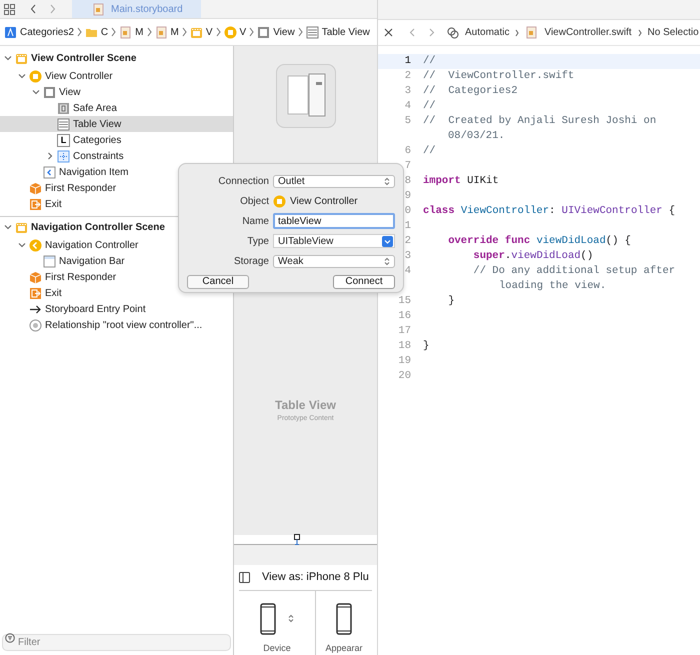 The image size is (700, 655). Describe the element at coordinates (116, 204) in the screenshot. I see `outline-item: Exit` at that location.